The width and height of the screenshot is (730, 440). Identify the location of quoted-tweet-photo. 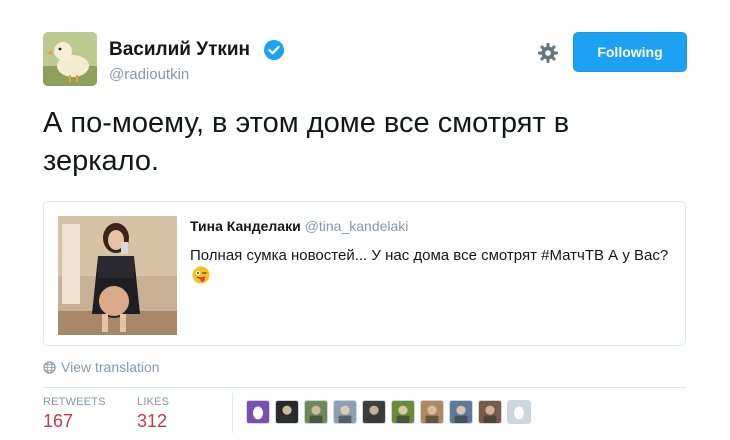
(117, 275).